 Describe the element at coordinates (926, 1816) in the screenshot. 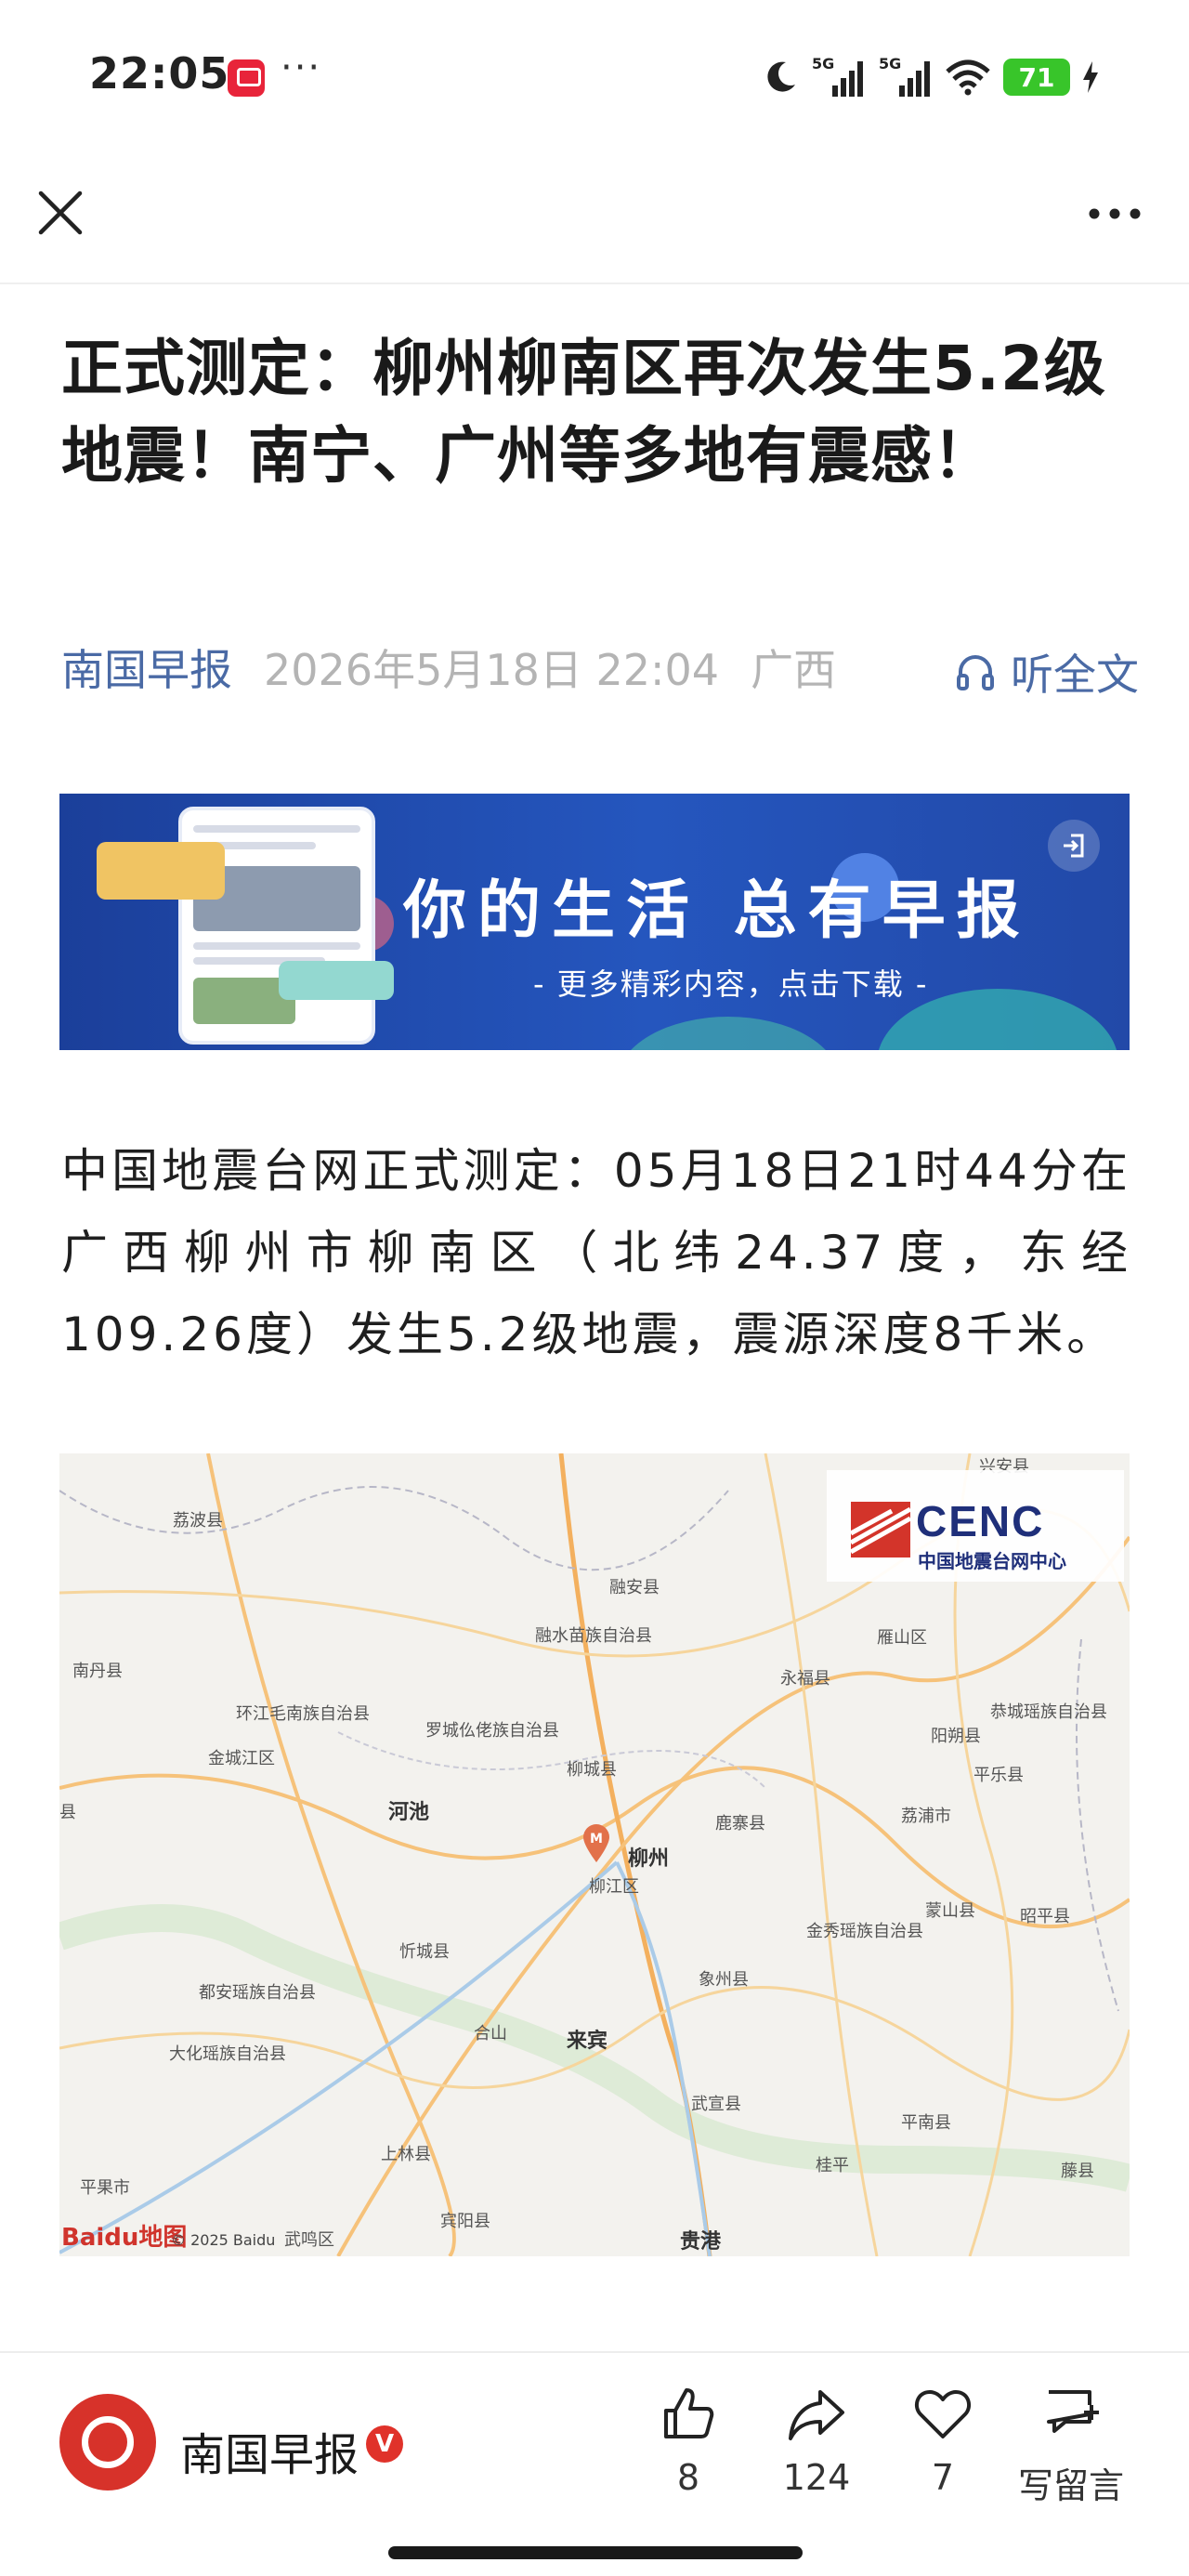

I see `map-place-label: 荔浦市` at that location.